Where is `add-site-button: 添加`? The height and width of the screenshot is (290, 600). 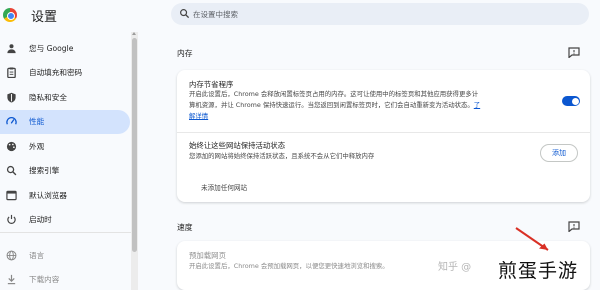 add-site-button: 添加 is located at coordinates (559, 153).